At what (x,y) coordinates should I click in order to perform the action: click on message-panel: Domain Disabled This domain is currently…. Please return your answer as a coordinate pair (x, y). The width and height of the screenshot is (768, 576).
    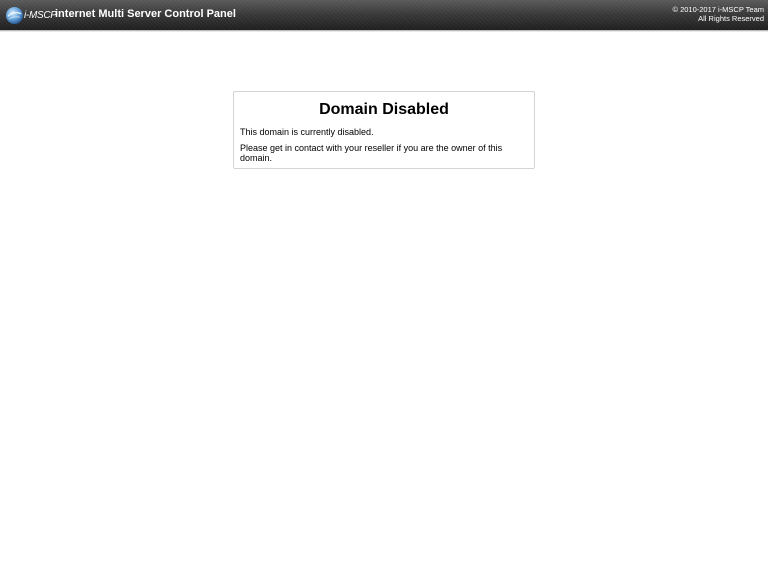
    Looking at the image, I should click on (384, 130).